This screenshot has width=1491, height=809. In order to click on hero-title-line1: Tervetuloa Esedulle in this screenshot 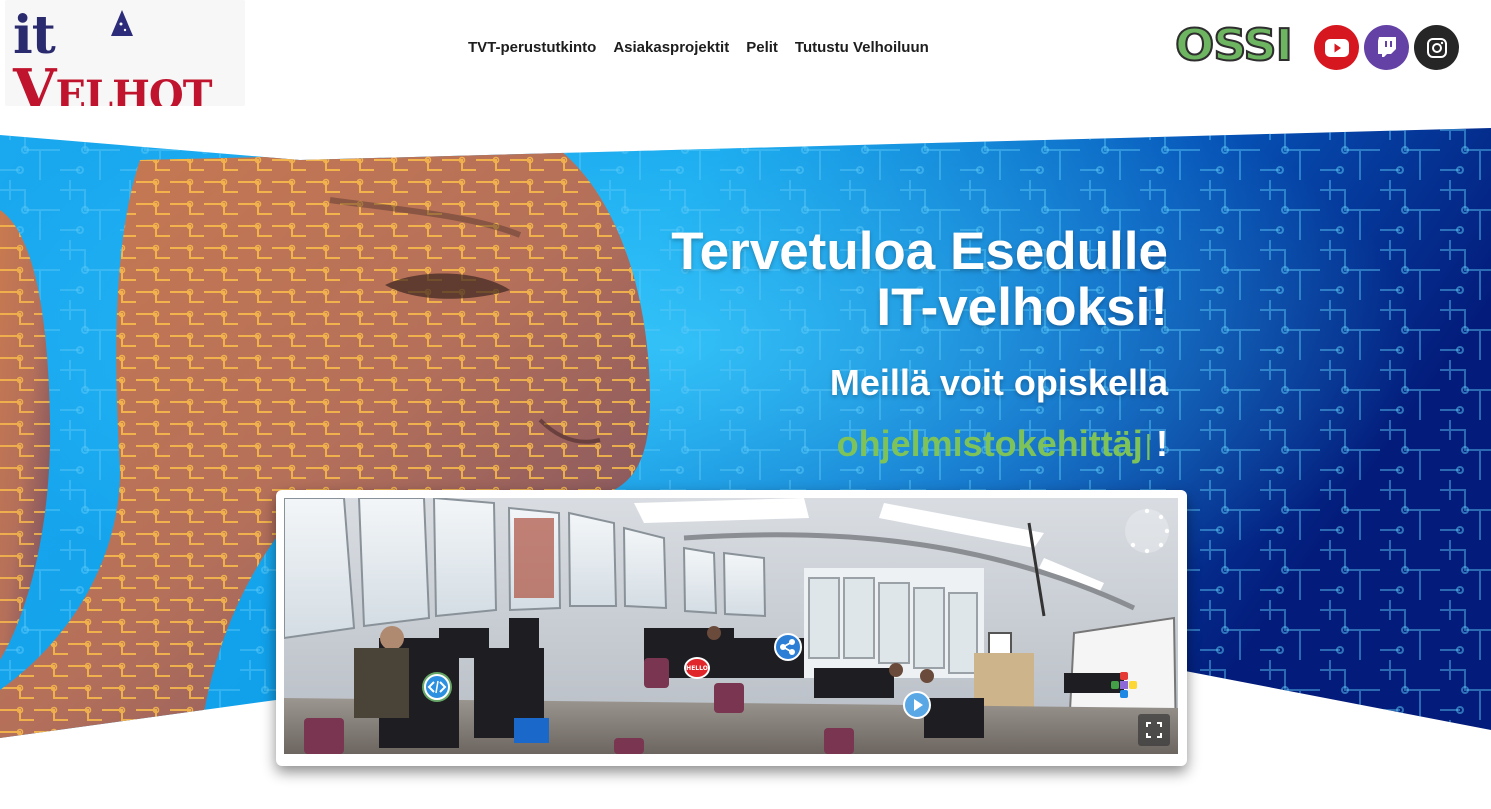, I will do `click(919, 251)`.